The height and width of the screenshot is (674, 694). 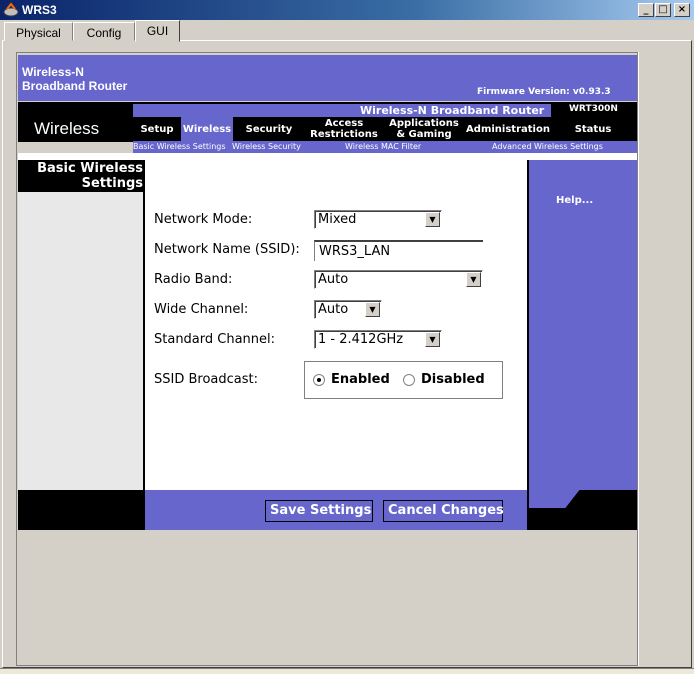 What do you see at coordinates (157, 129) in the screenshot?
I see `nav-setup: Setup` at bounding box center [157, 129].